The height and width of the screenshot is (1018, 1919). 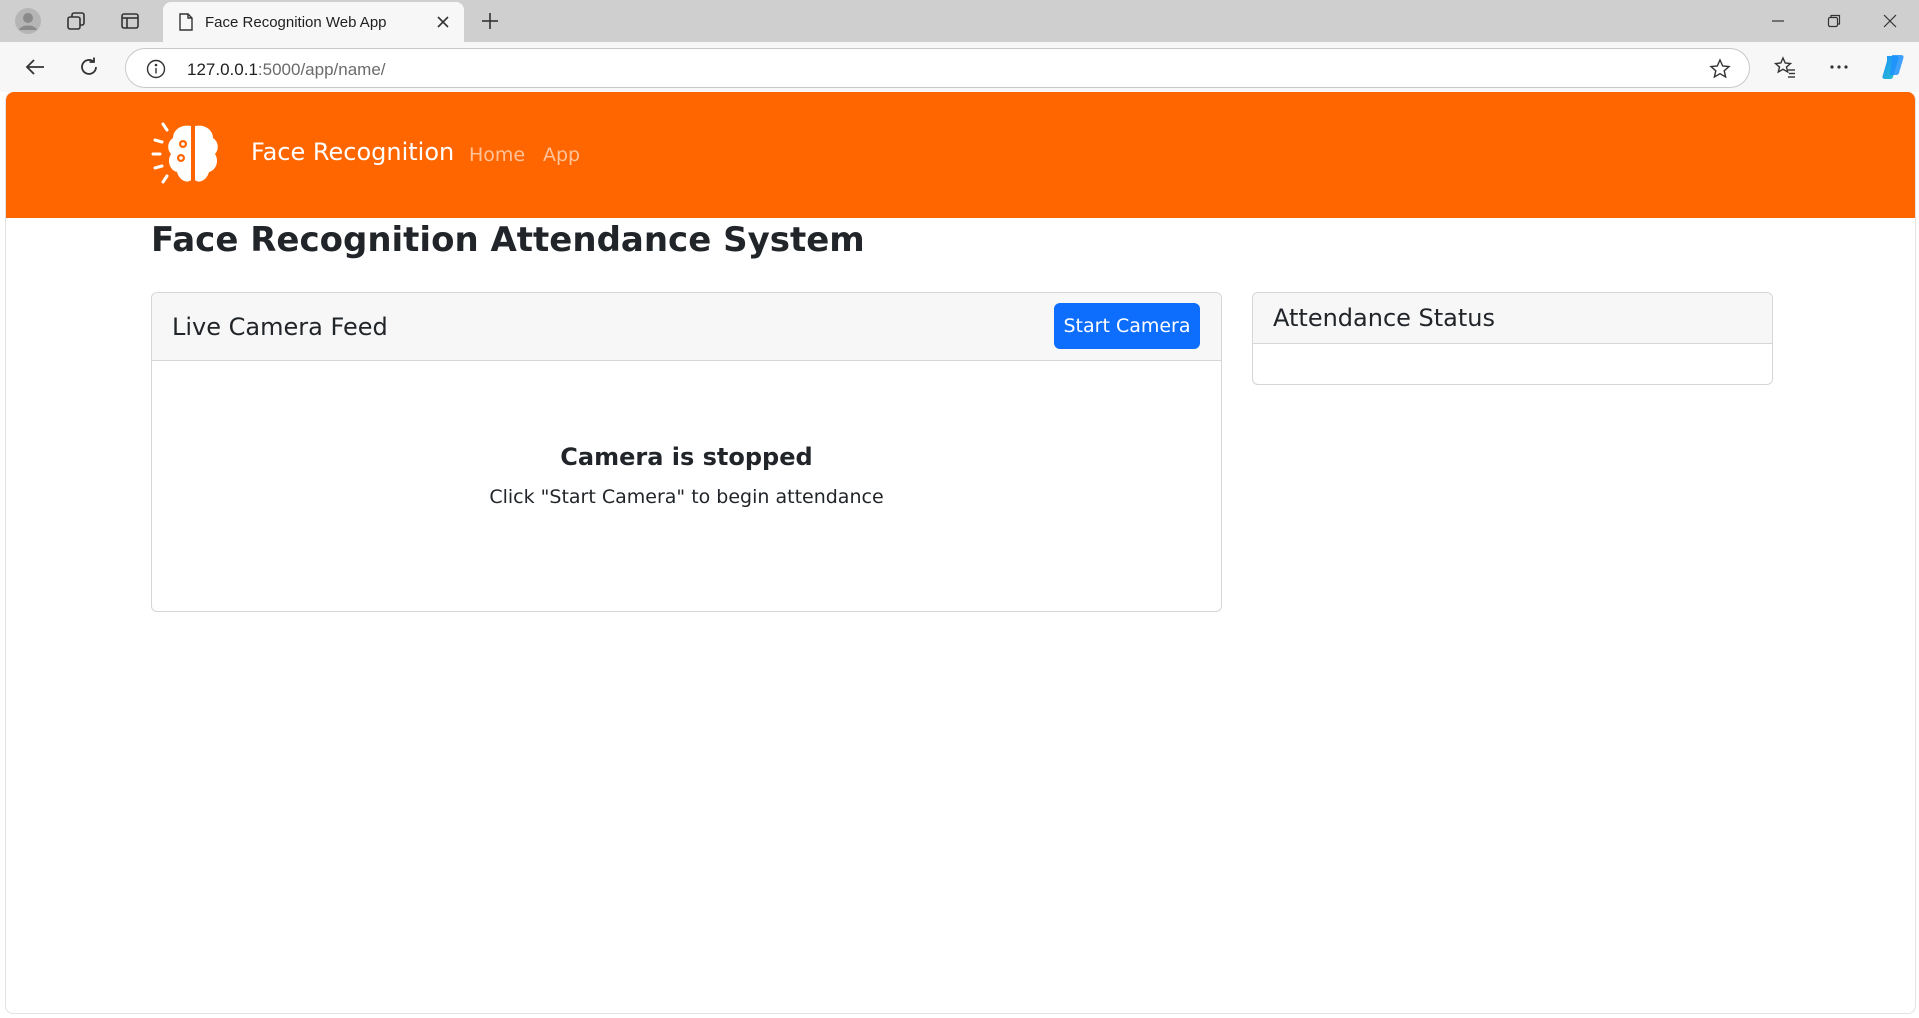 I want to click on browser-tab-bar: Face Recognition Web App, so click(x=959, y=21).